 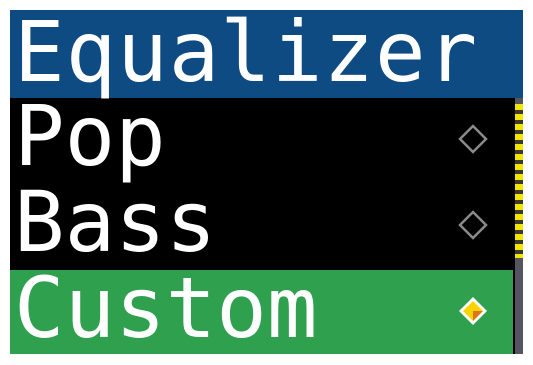 What do you see at coordinates (115, 222) in the screenshot?
I see `menu-item-label: Bass` at bounding box center [115, 222].